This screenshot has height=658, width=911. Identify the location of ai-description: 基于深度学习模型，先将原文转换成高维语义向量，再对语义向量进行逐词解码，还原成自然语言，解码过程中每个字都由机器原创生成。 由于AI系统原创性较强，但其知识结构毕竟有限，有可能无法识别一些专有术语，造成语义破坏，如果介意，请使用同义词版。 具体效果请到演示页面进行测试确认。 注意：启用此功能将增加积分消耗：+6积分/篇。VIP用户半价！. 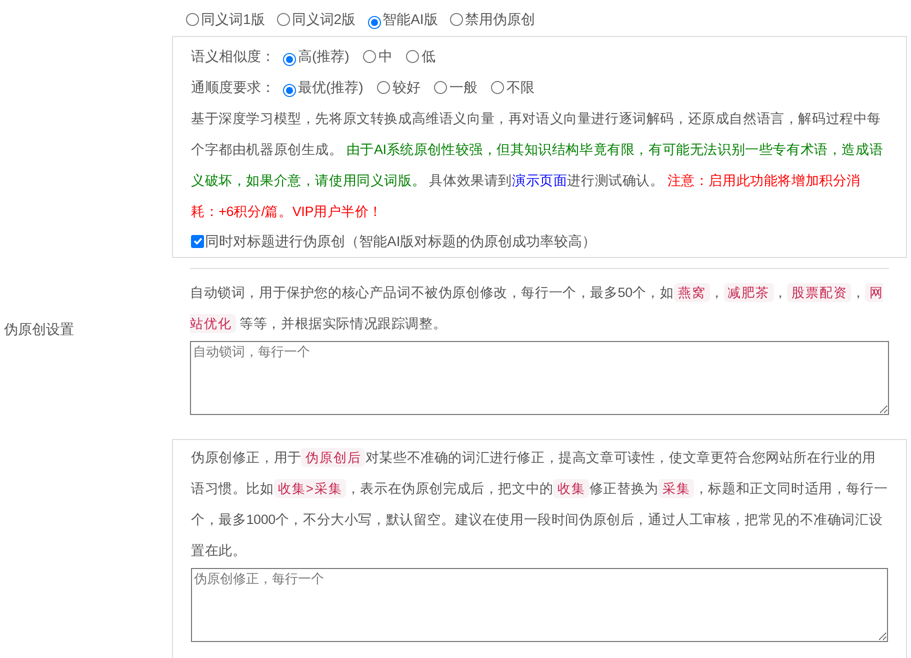
(537, 165).